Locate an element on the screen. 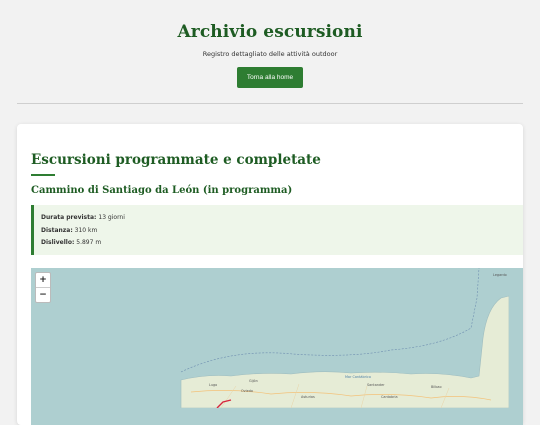  section-title: Escursioni programmate e completate is located at coordinates (176, 160).